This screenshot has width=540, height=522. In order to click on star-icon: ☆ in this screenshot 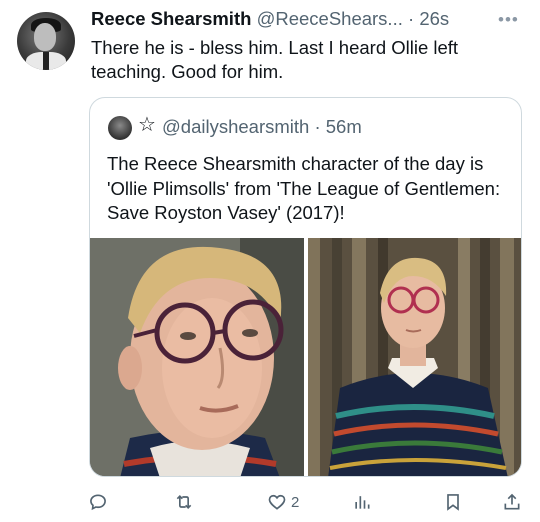, I will do `click(147, 125)`.